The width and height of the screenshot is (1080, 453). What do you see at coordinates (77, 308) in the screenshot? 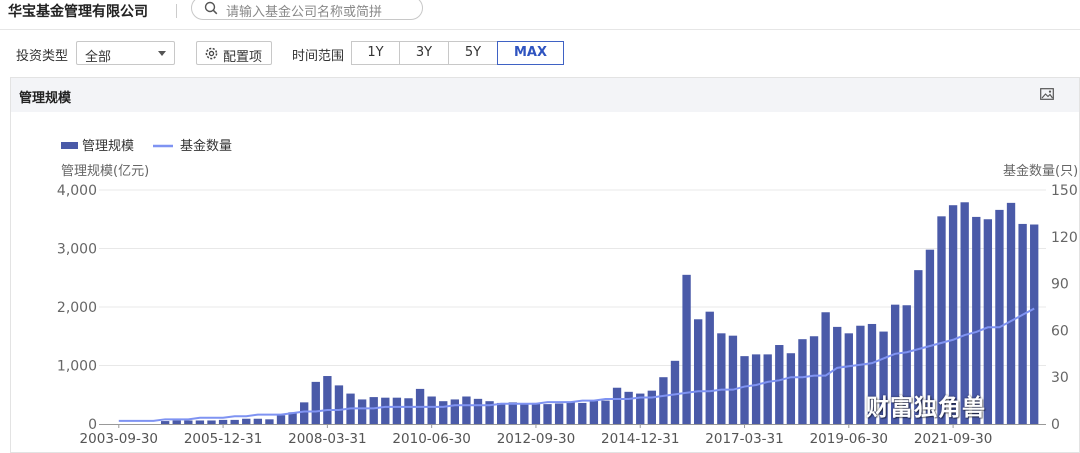
I see `y-tick-left: 2,000` at bounding box center [77, 308].